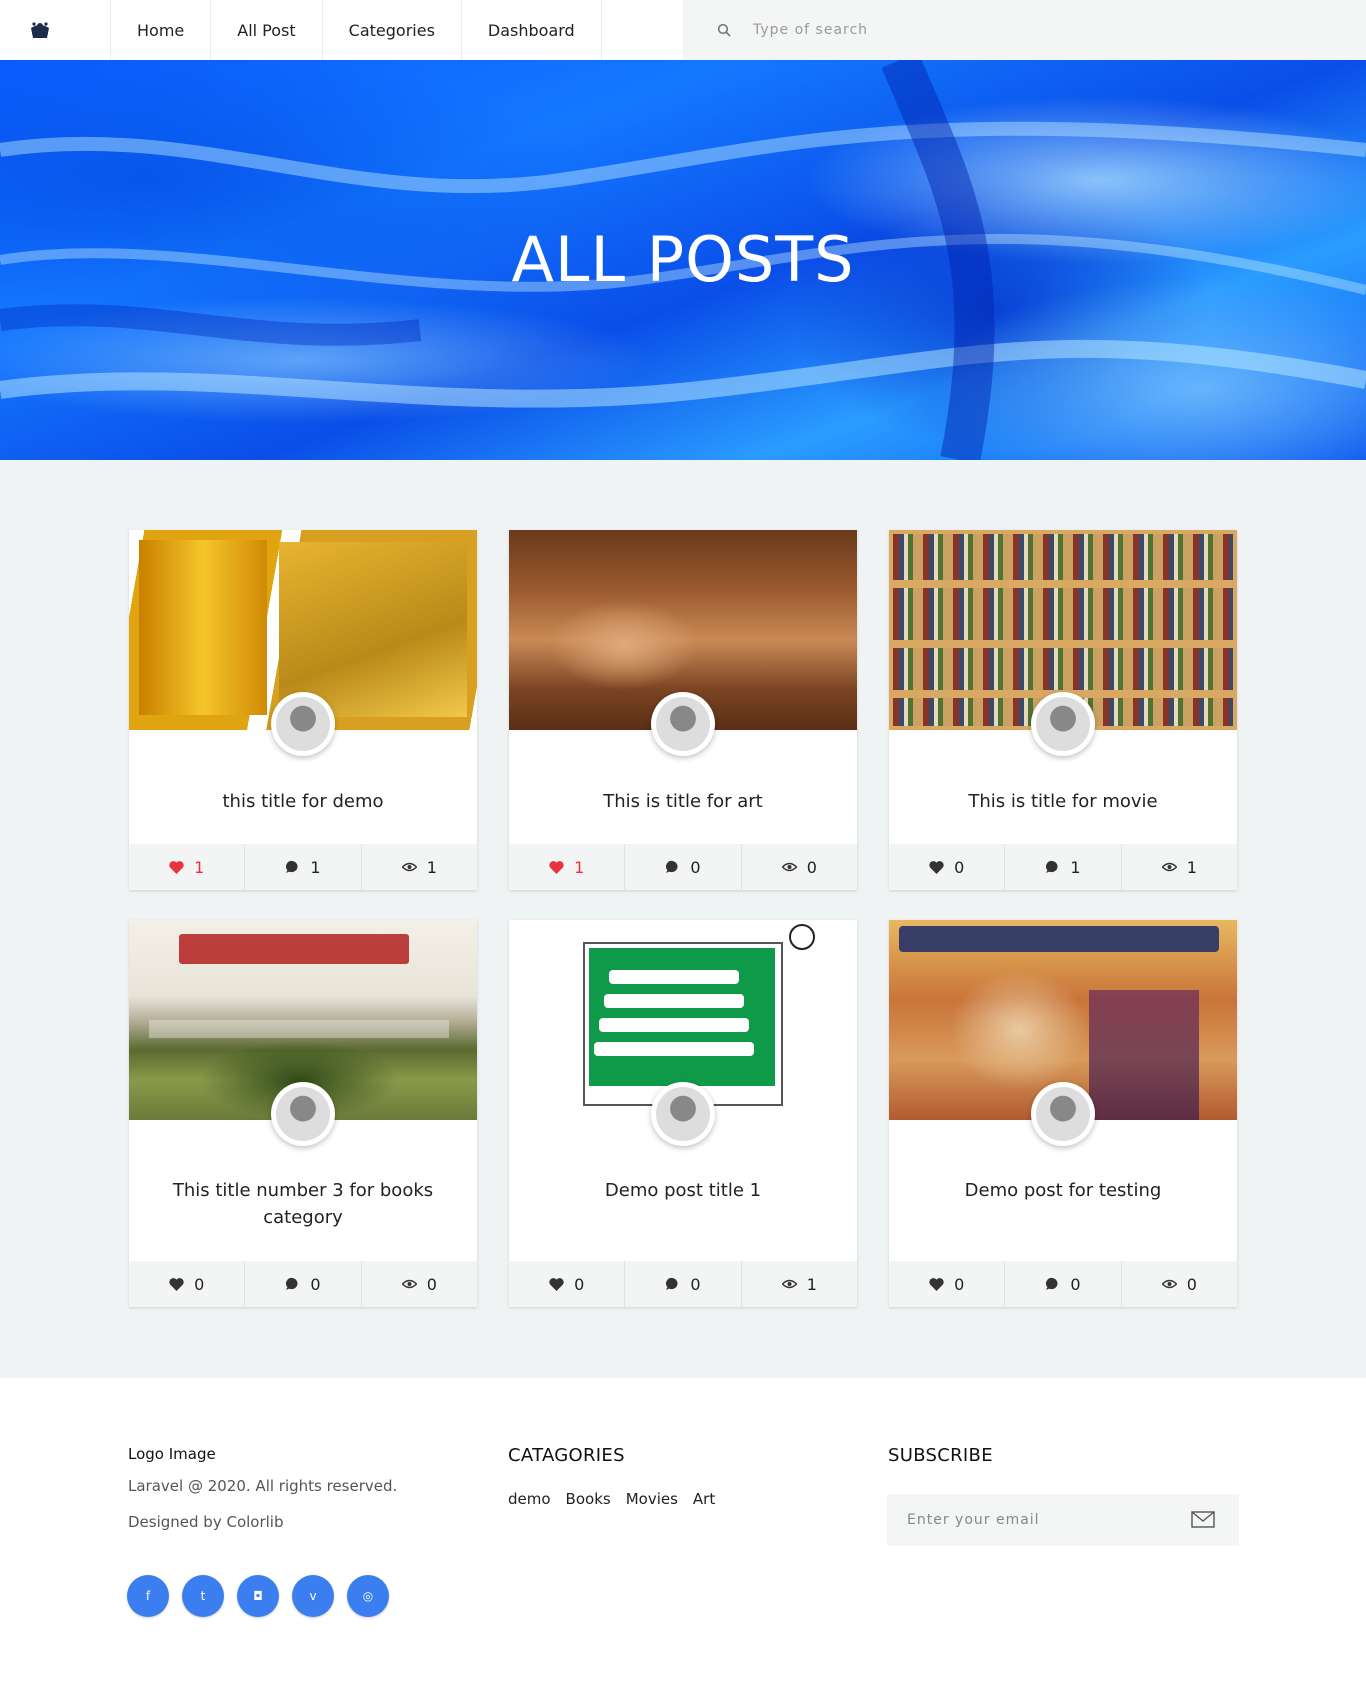  I want to click on footer-copyright: Laravel @ 2020. All rights reserved., so click(263, 1486).